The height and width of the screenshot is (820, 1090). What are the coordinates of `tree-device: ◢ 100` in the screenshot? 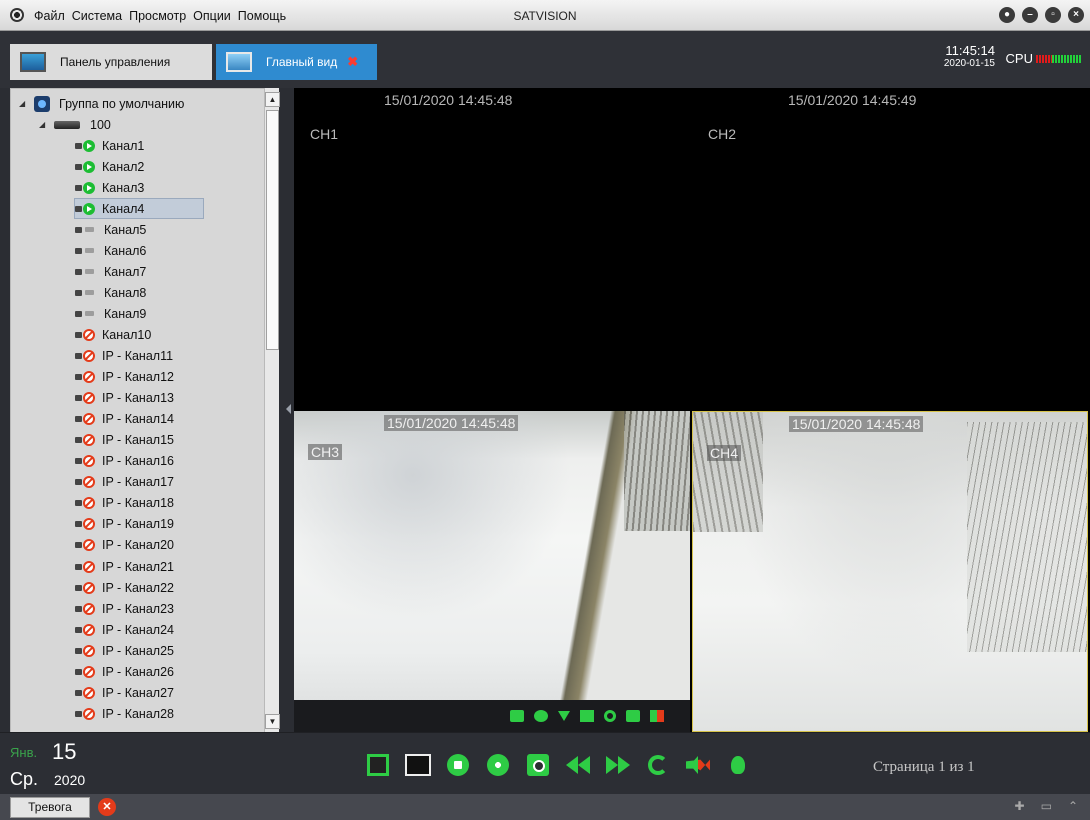 It's located at (75, 124).